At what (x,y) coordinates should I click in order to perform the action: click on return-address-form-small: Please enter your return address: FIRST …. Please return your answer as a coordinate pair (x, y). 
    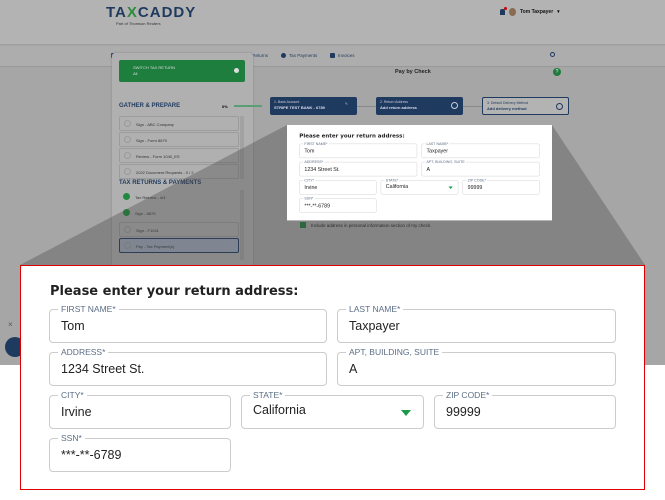
    Looking at the image, I should click on (419, 174).